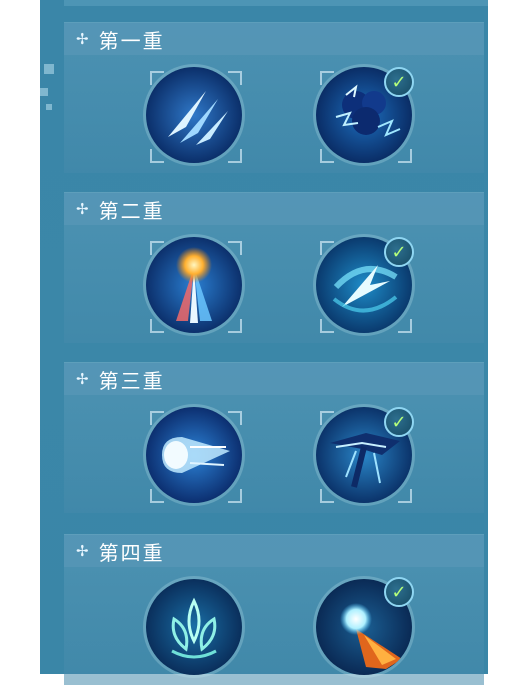 The height and width of the screenshot is (685, 528). I want to click on tier-3-label: 第三重, so click(131, 380).